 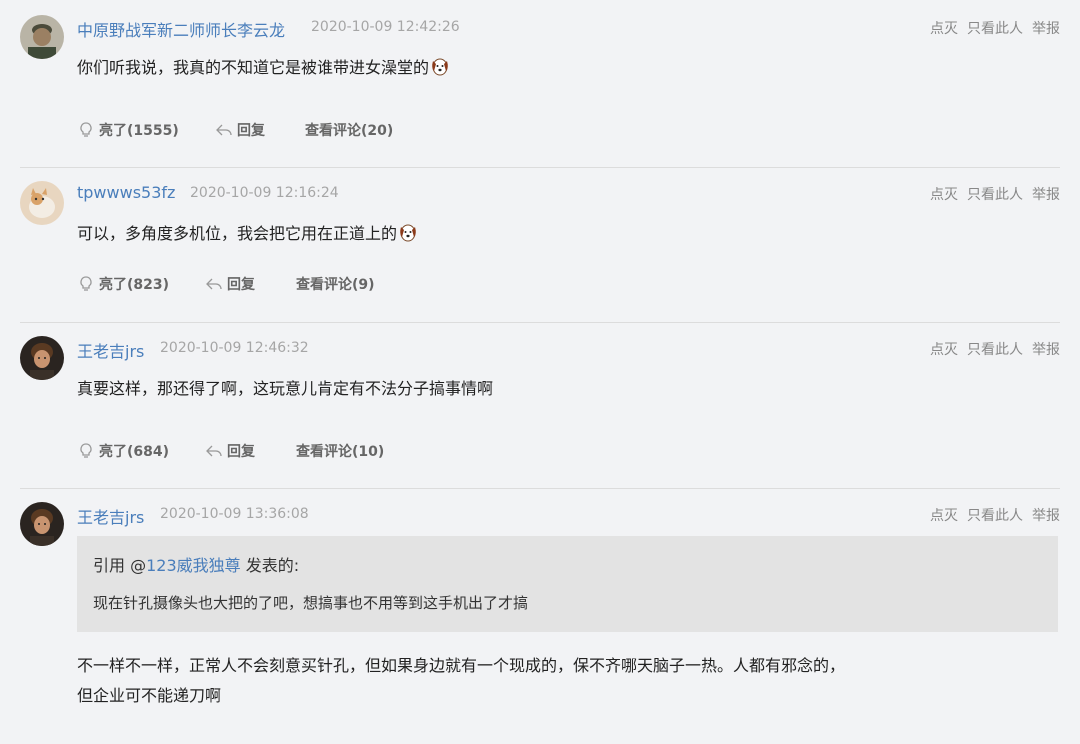 I want to click on timestamp: 2020-10-09 12:16:24, so click(x=264, y=193).